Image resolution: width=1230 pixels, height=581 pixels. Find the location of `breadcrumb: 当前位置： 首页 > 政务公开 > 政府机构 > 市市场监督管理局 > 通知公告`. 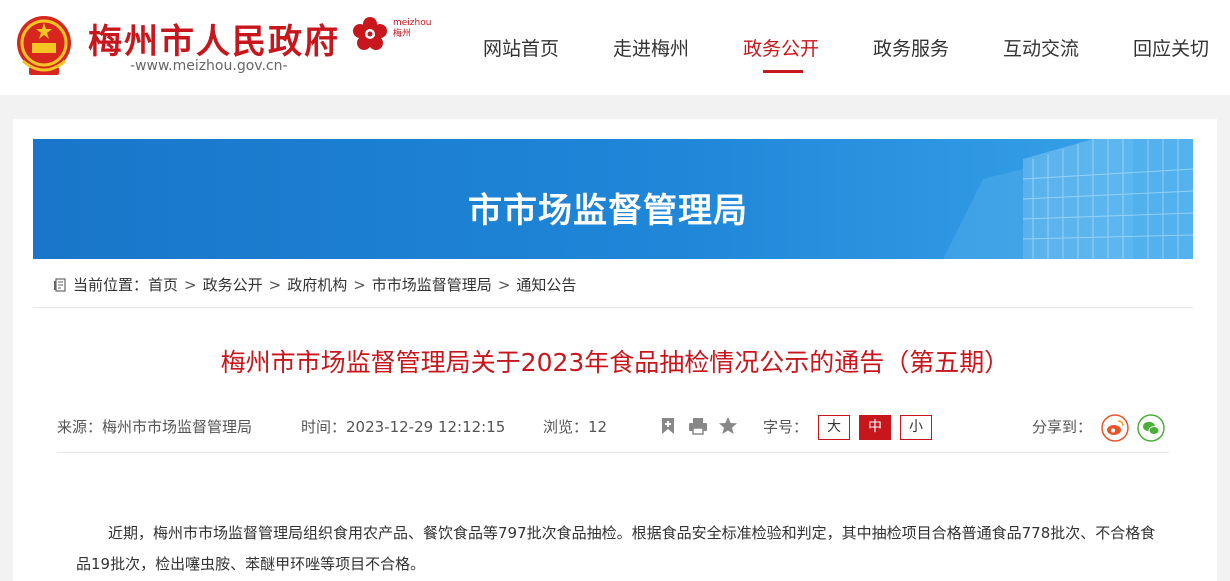

breadcrumb: 当前位置： 首页 > 政务公开 > 政府机构 > 市市场监督管理局 > 通知公告 is located at coordinates (314, 284).